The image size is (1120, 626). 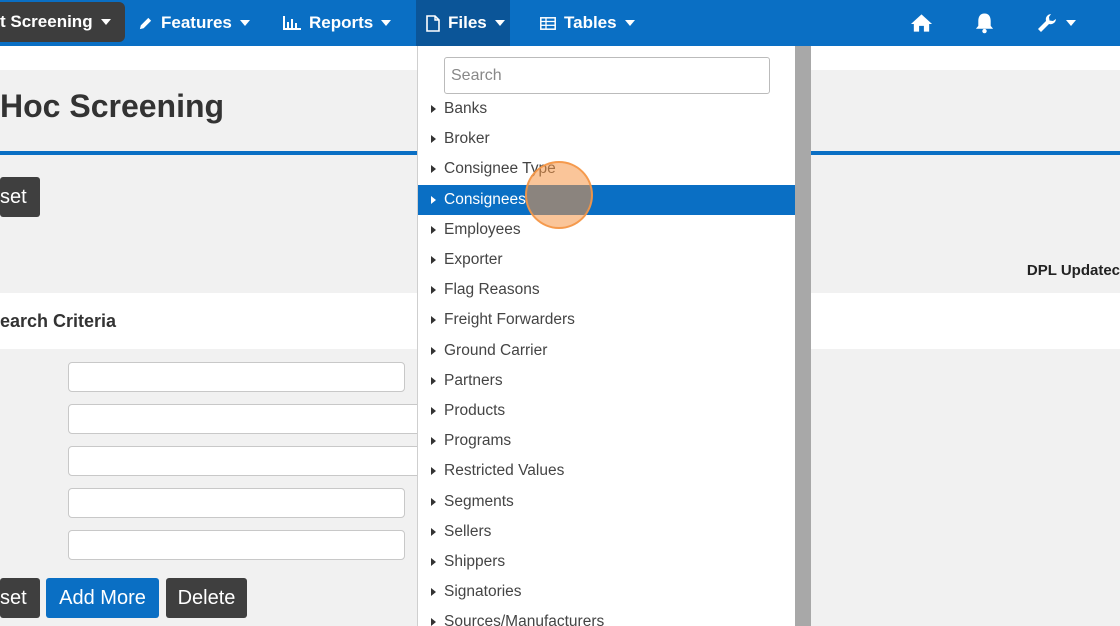 I want to click on nav-tables-menu: Tables, so click(x=587, y=23).